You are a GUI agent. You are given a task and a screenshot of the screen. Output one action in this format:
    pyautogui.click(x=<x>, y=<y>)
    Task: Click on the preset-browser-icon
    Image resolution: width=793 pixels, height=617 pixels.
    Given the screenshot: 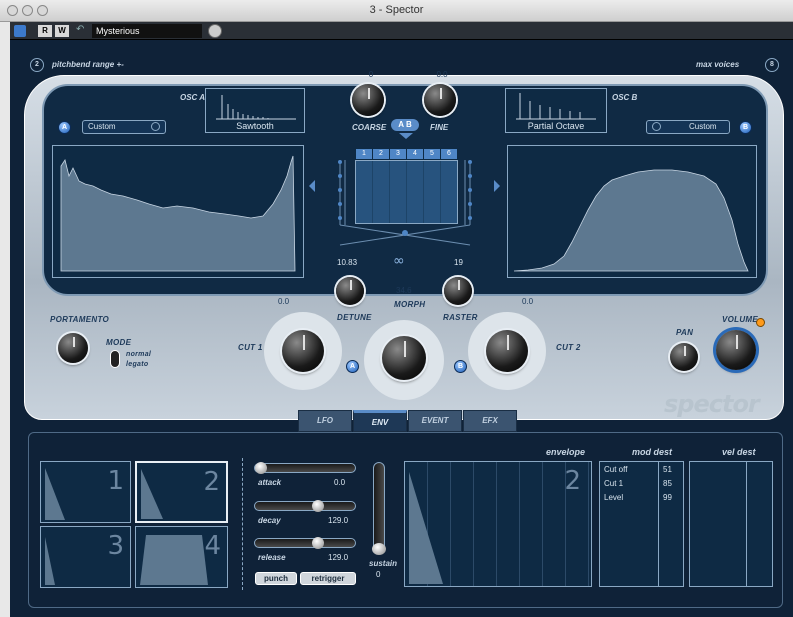 What is the action you would take?
    pyautogui.click(x=215, y=31)
    